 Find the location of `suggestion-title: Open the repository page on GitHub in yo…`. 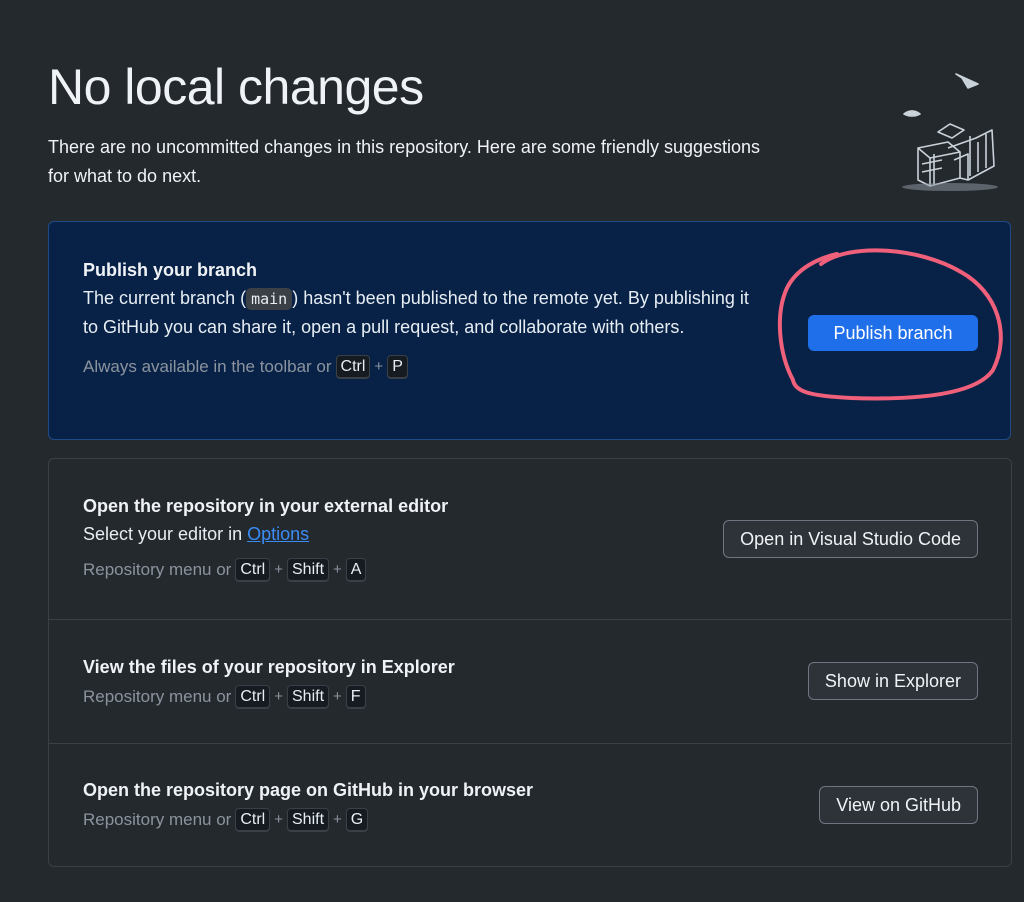

suggestion-title: Open the repository page on GitHub in yo… is located at coordinates (308, 790).